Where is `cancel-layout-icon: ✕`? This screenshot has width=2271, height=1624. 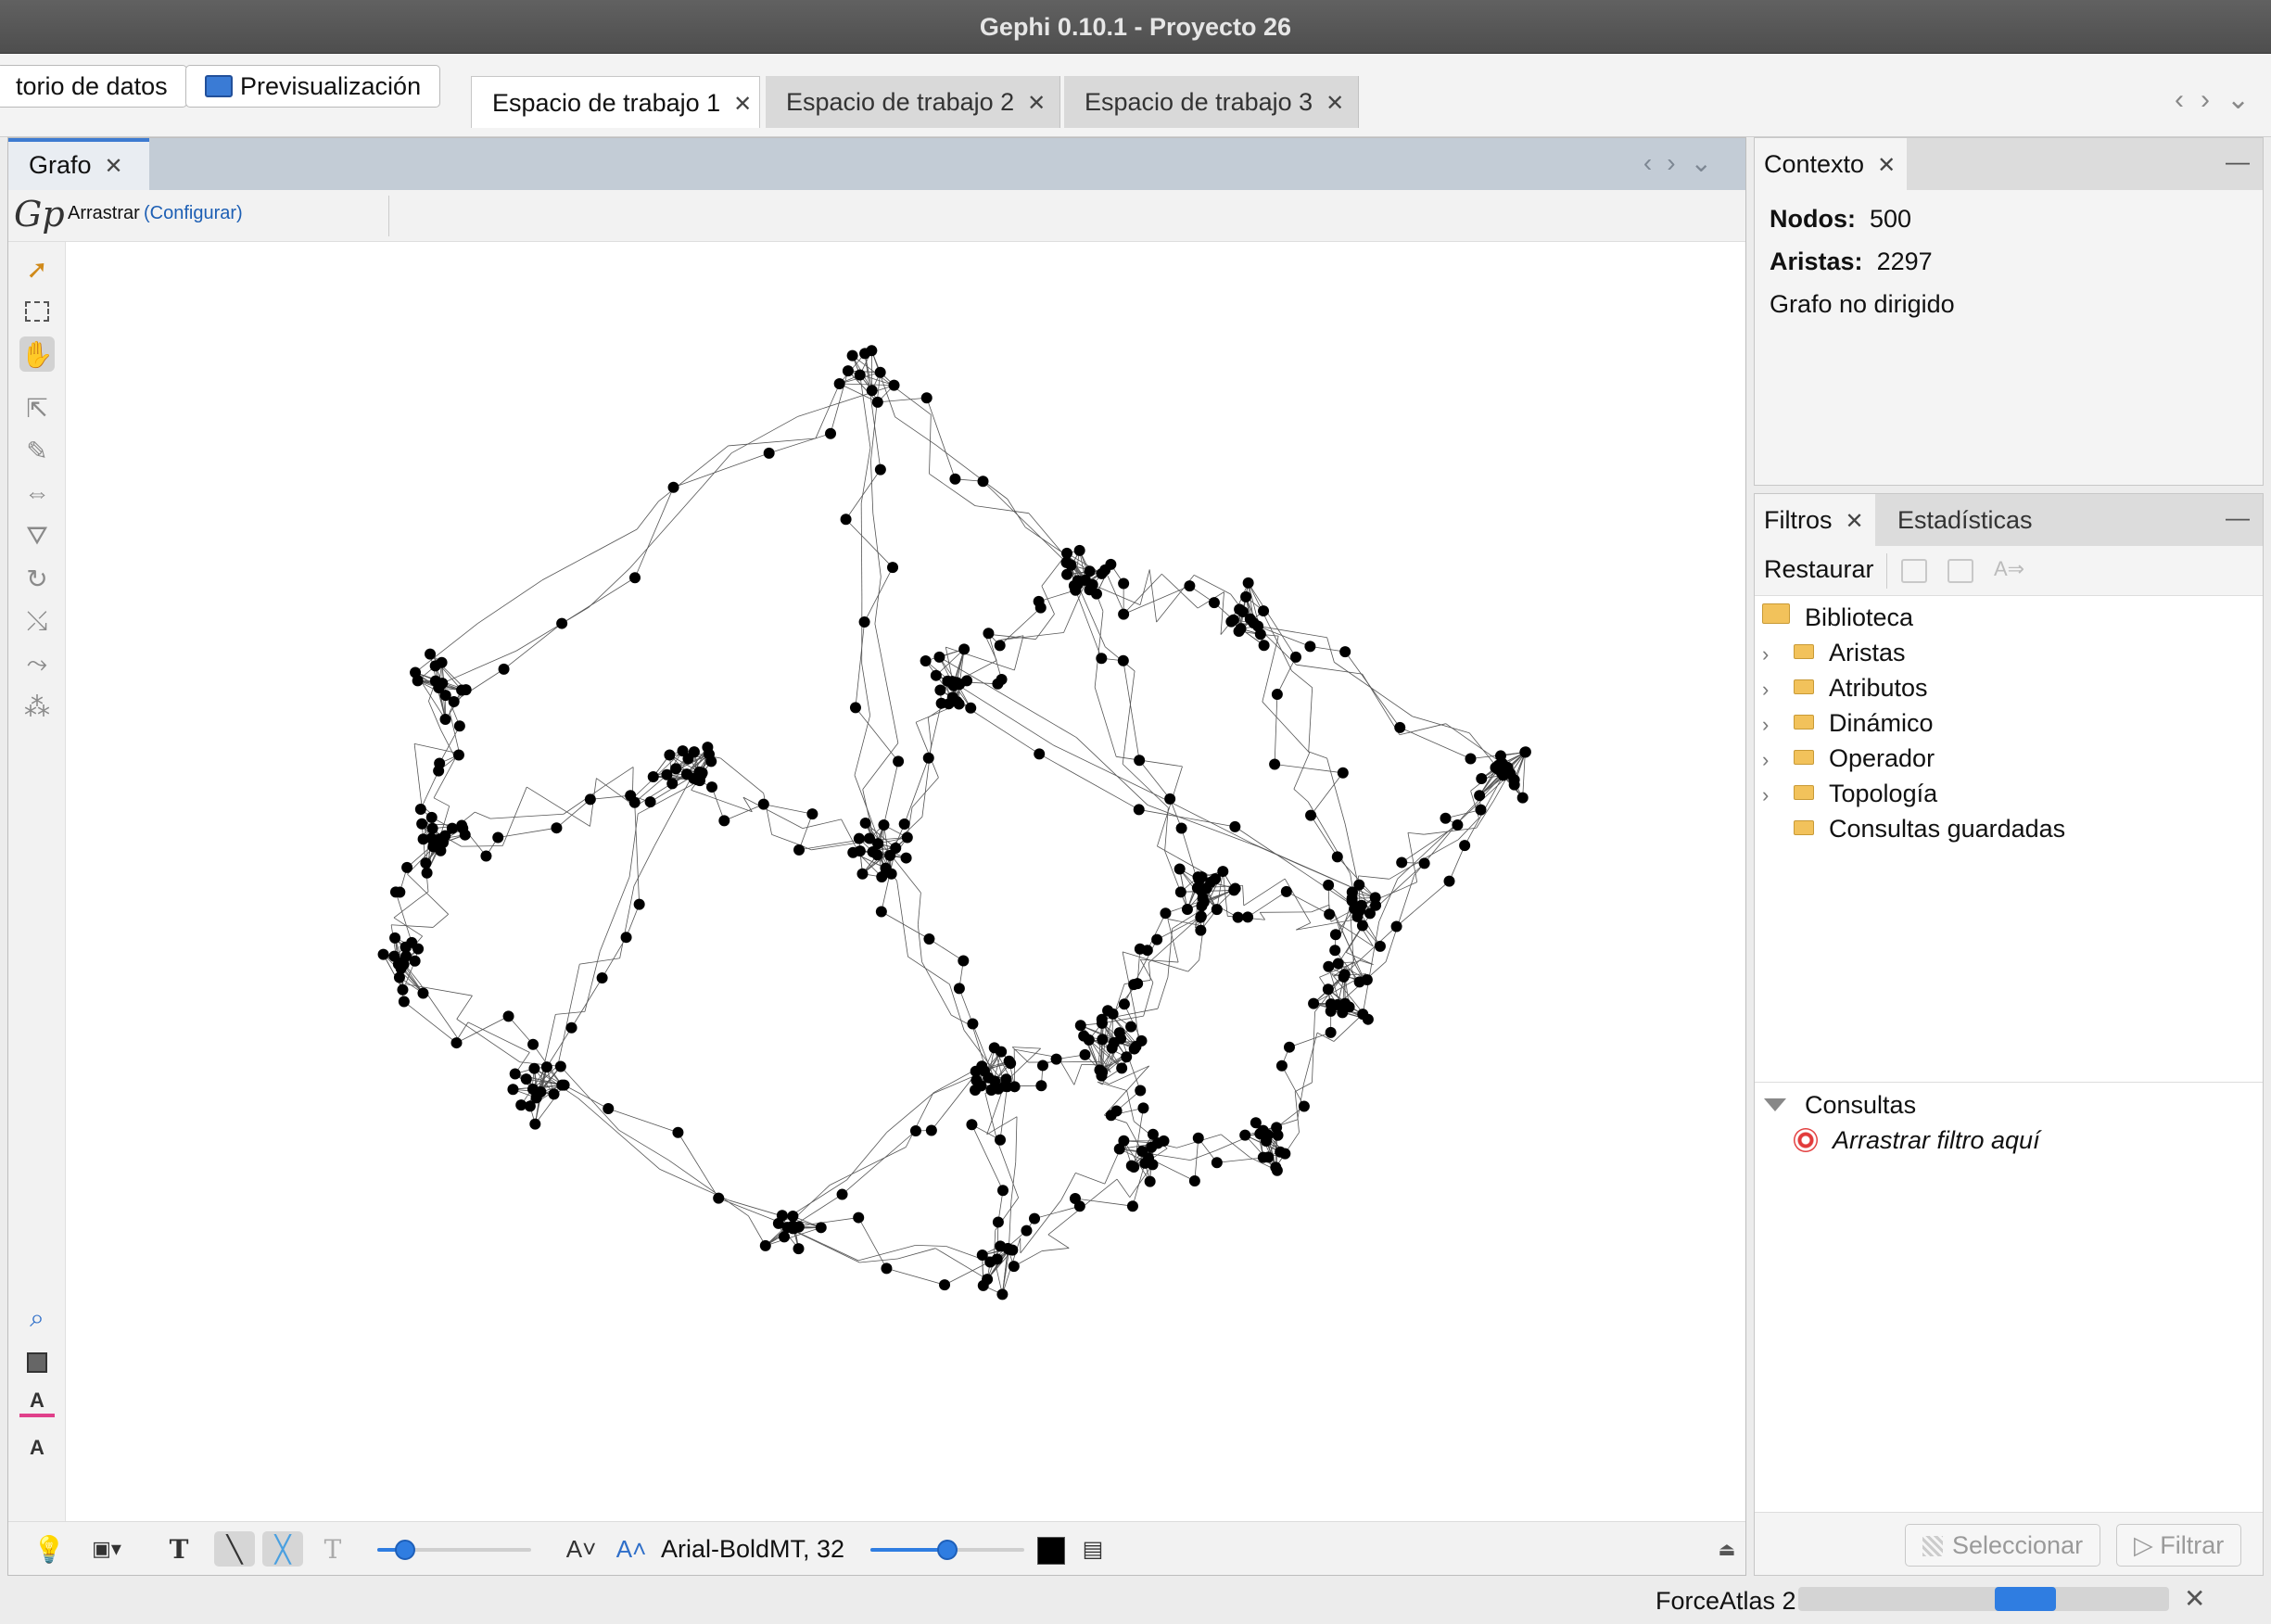 cancel-layout-icon: ✕ is located at coordinates (2194, 1598).